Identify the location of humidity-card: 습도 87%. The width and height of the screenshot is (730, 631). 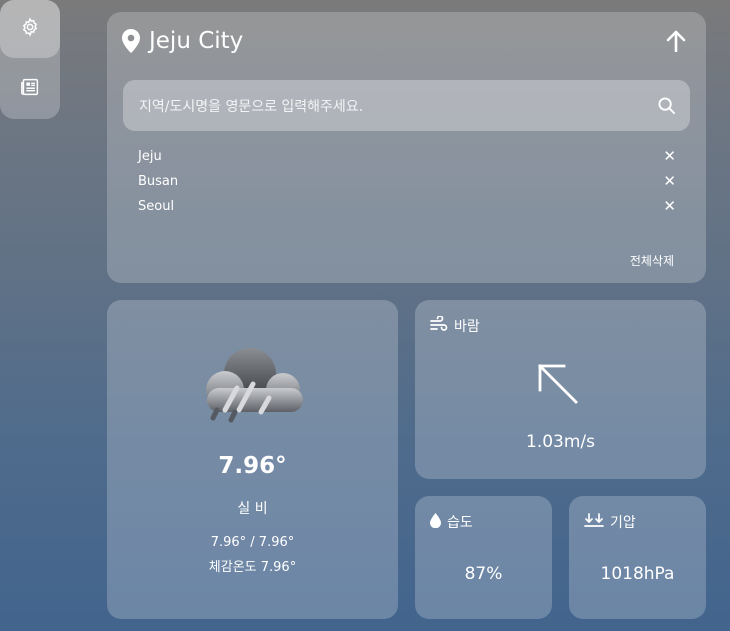
(483, 557).